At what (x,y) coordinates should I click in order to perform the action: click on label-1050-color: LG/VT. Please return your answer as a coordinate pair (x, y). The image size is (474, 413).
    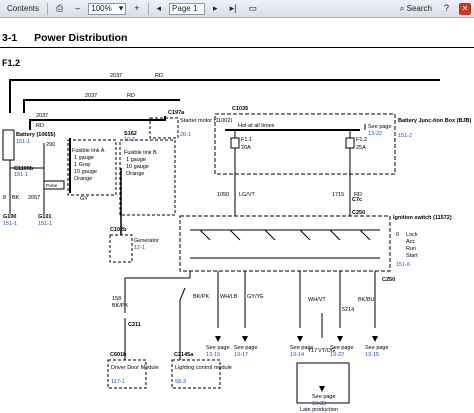
    Looking at the image, I should click on (247, 195).